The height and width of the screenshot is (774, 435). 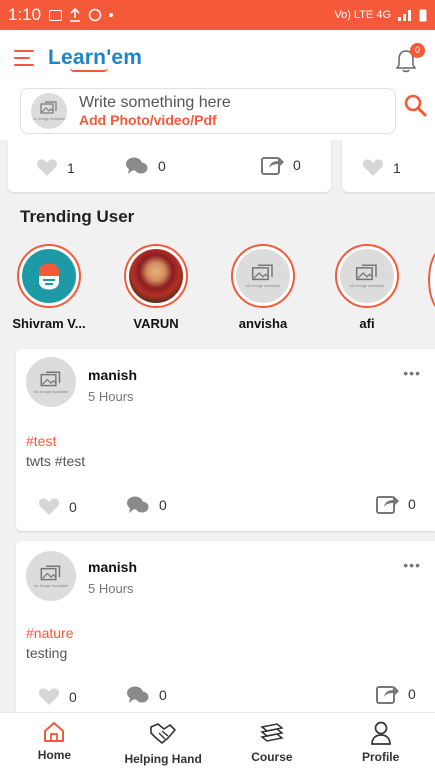 I want to click on app-avatar-image, so click(x=49, y=276).